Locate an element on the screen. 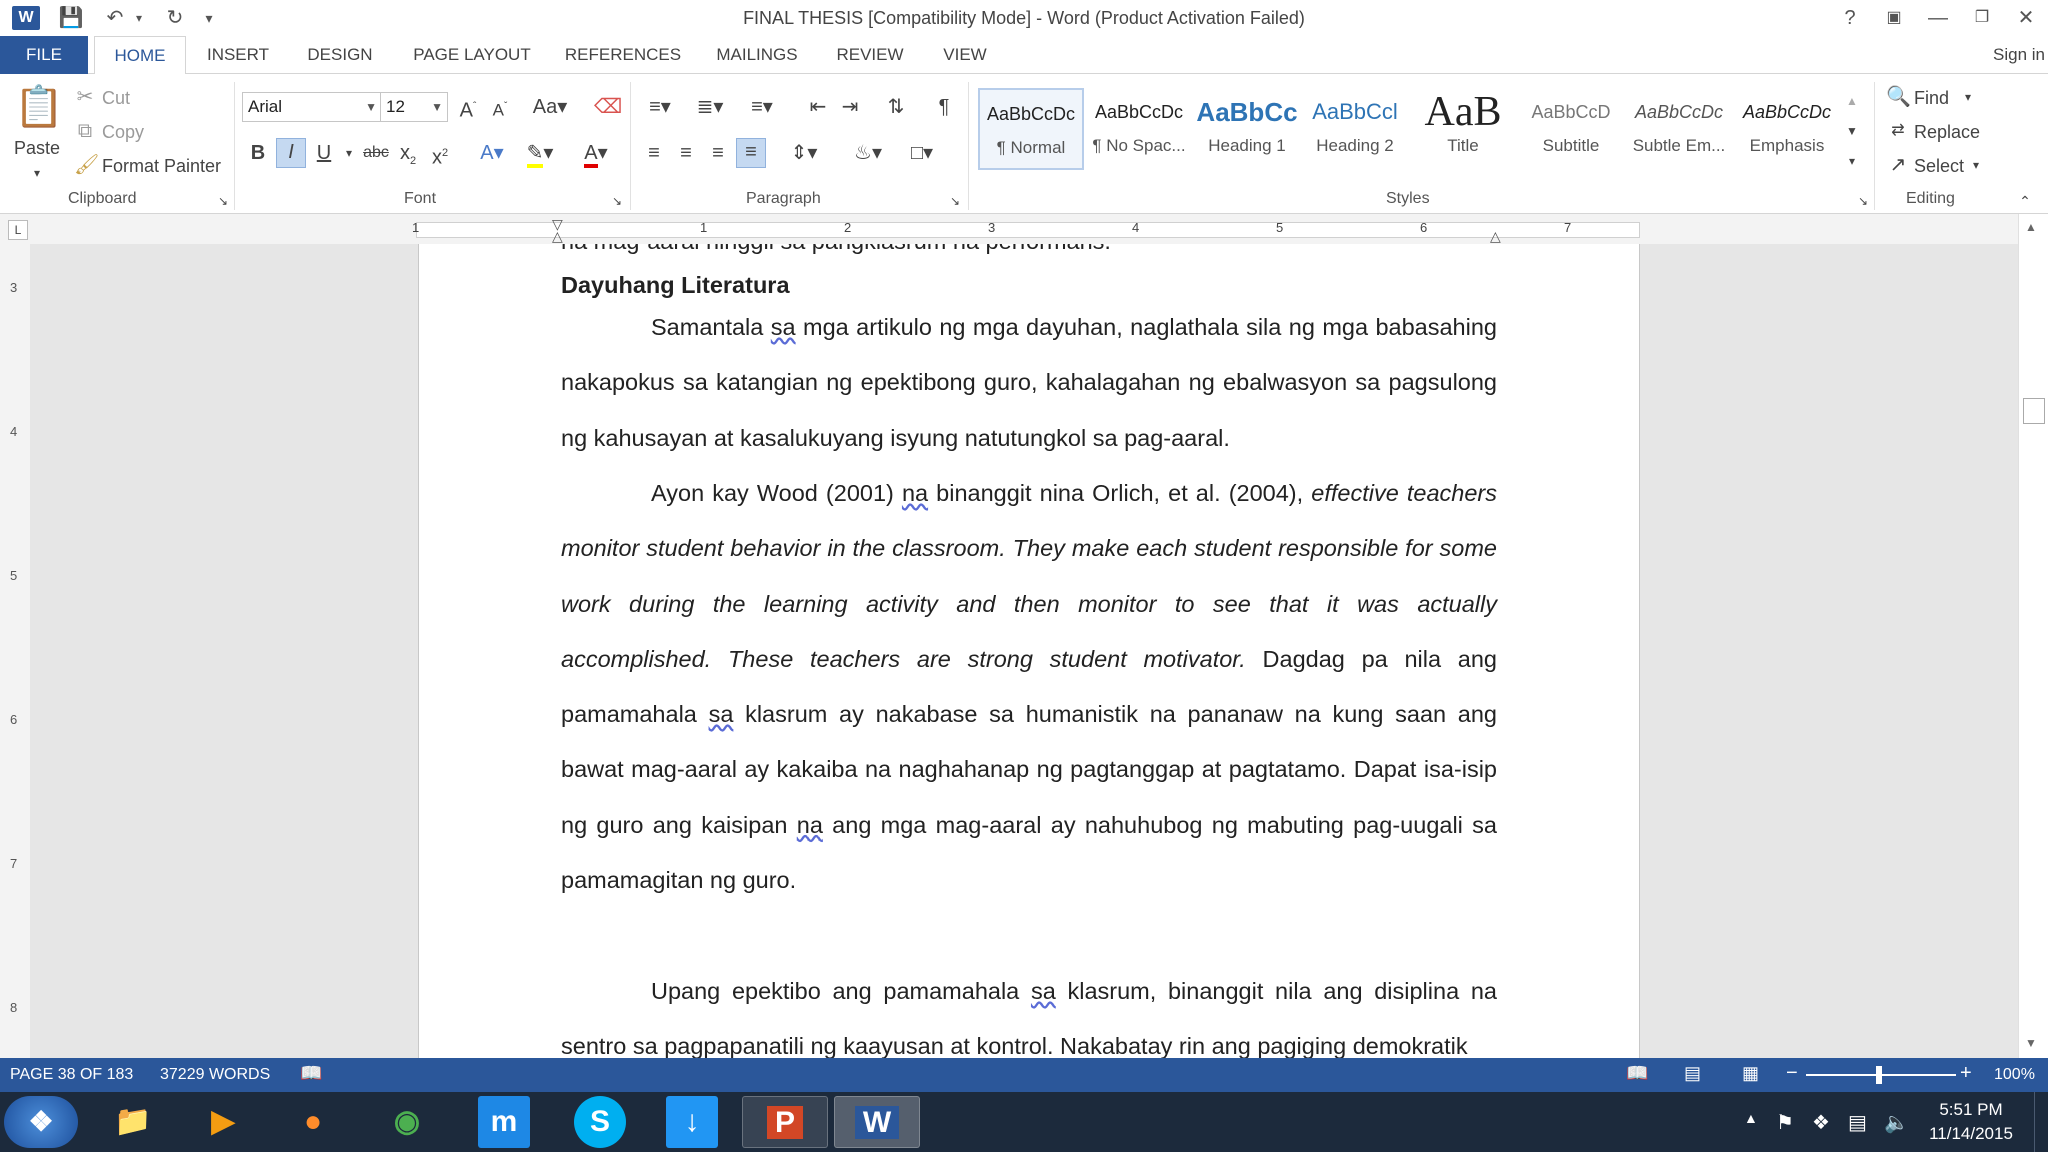 Image resolution: width=2048 pixels, height=1152 pixels. clipboard-launcher-icon: ↘ is located at coordinates (223, 201).